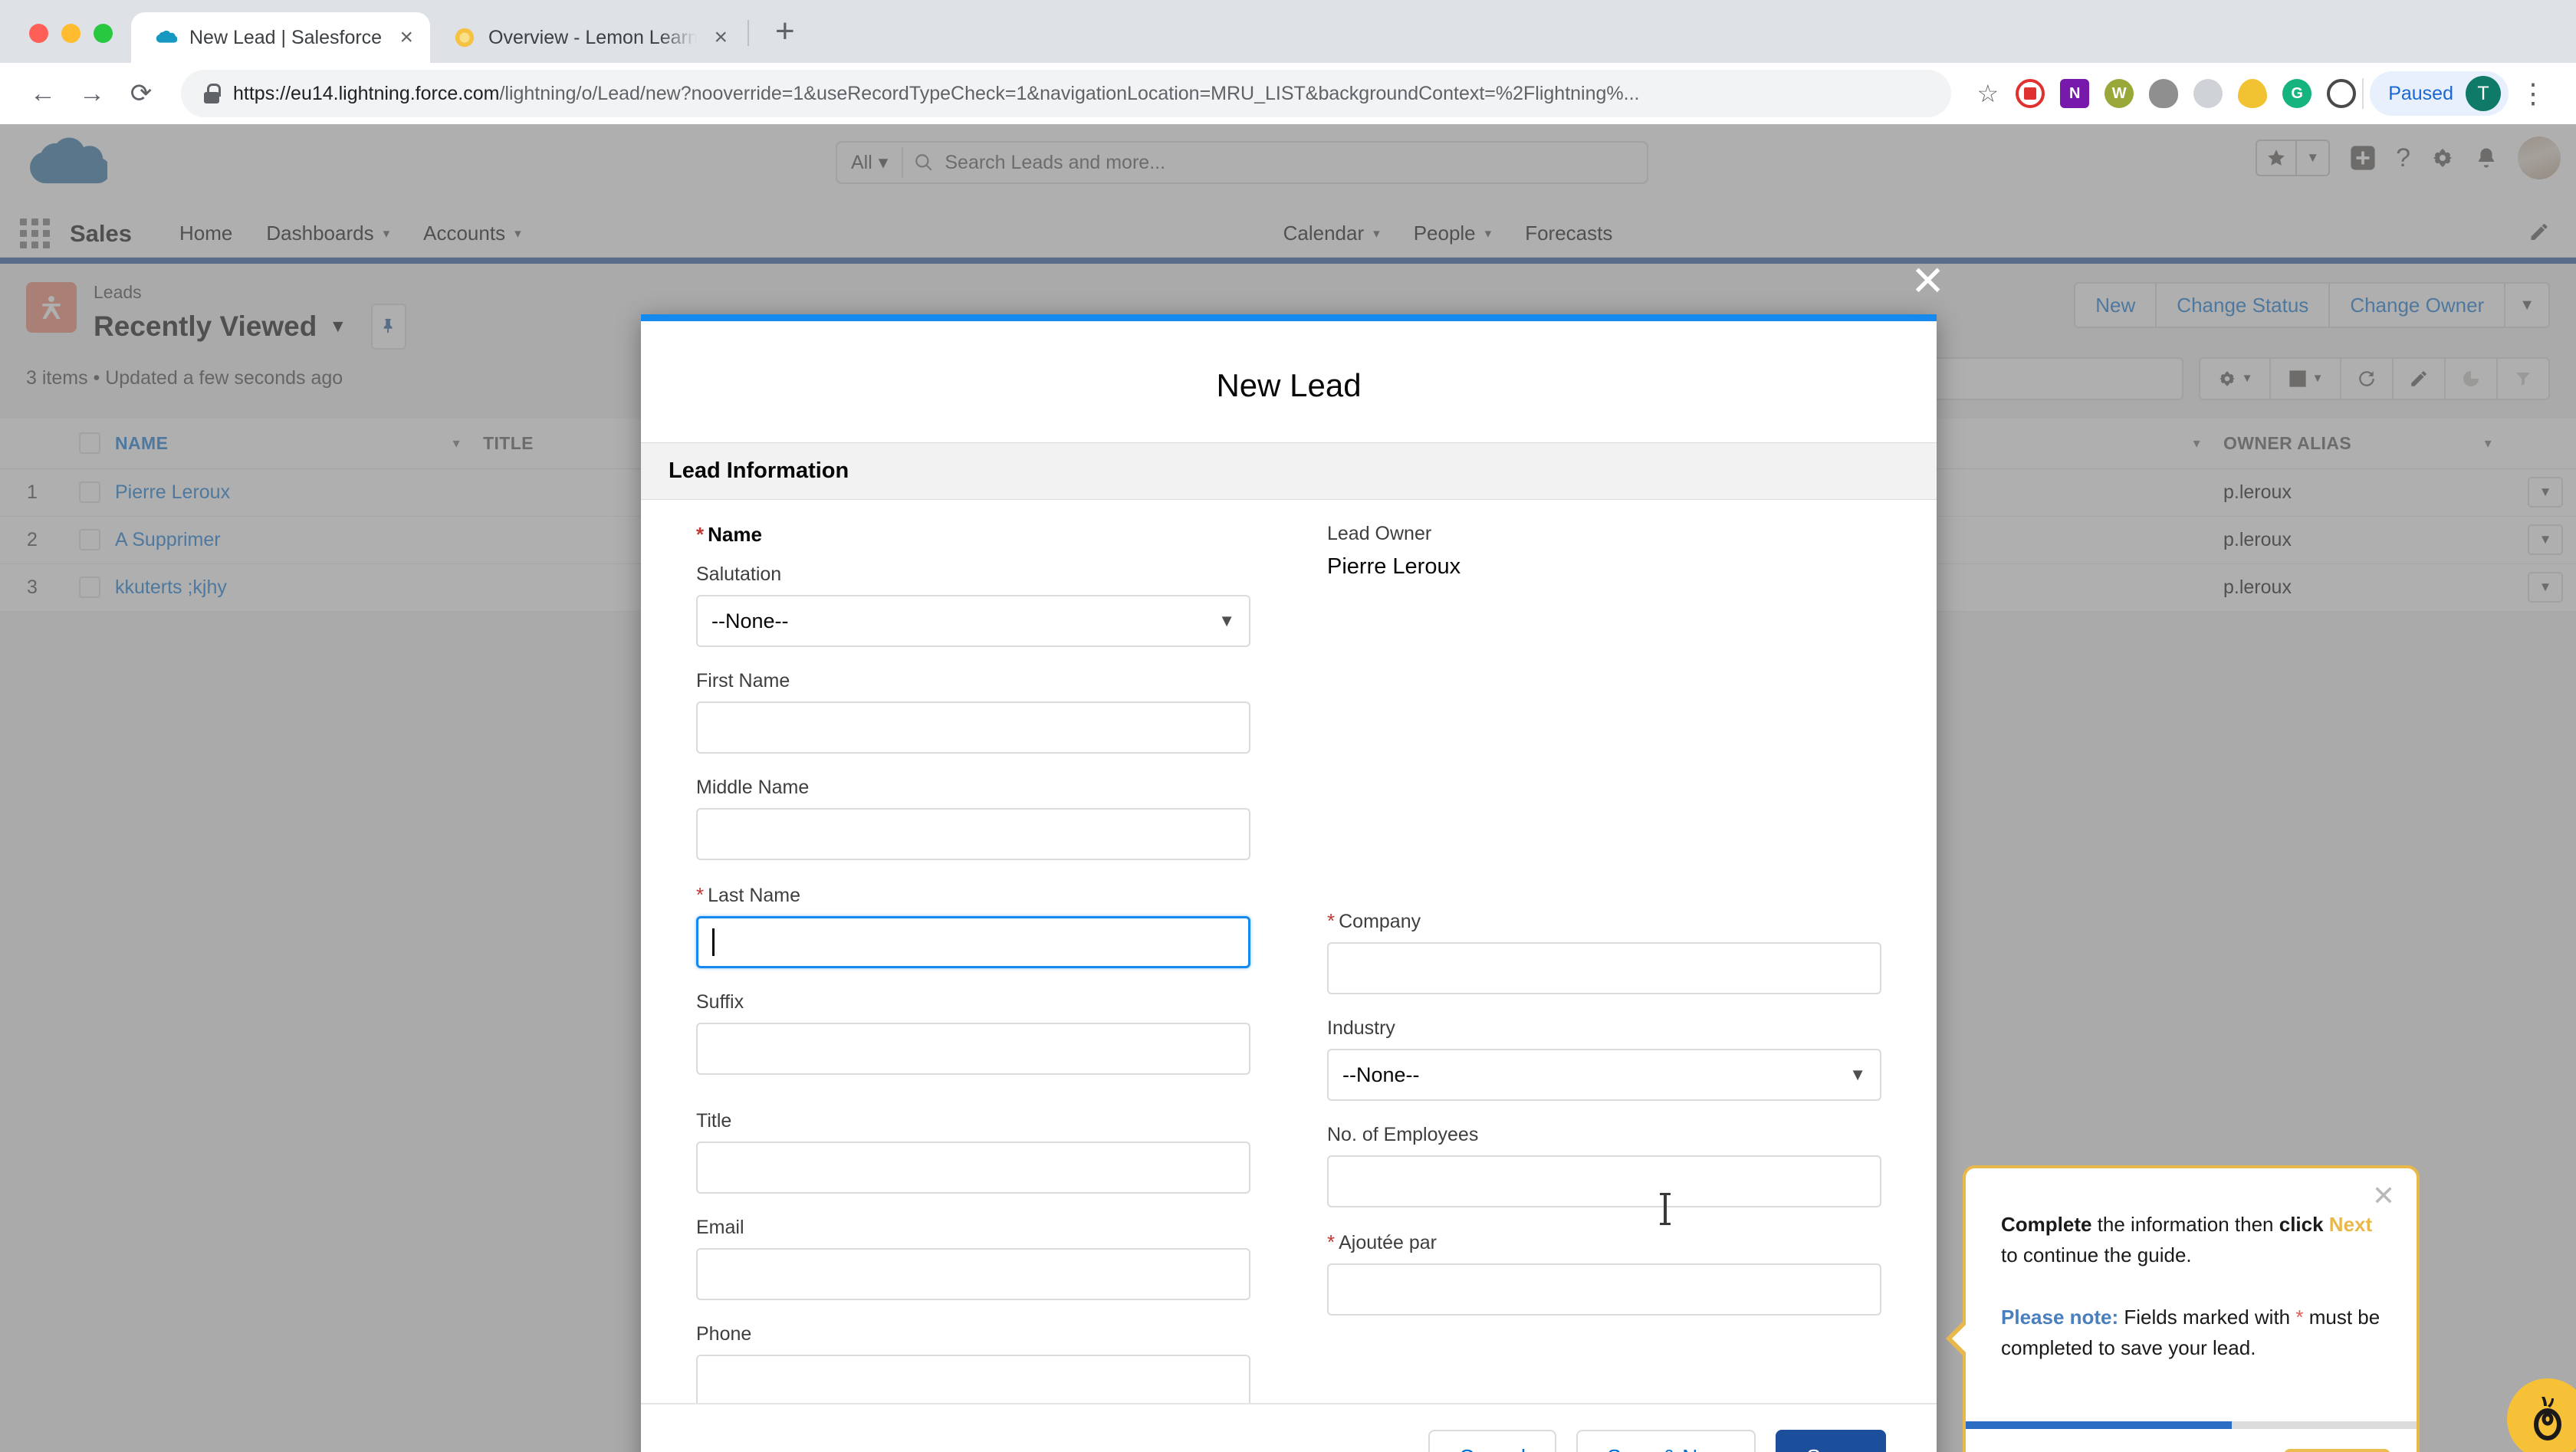 This screenshot has height=1452, width=2576. I want to click on profile-chip: Paused T, so click(2439, 93).